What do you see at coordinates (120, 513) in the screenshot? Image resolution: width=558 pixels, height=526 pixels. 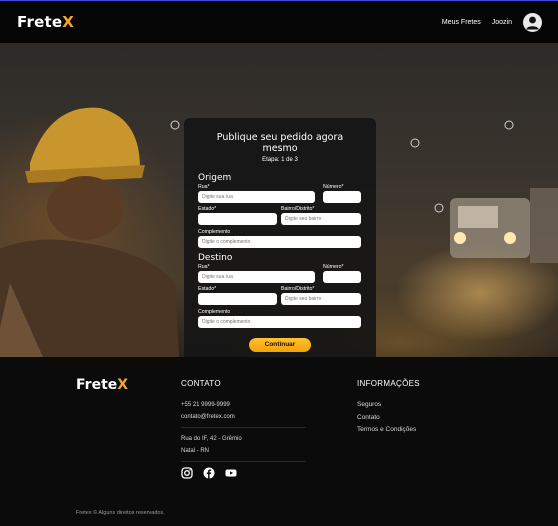 I see `copyright: Fretex © Alguns direitos reservados.` at bounding box center [120, 513].